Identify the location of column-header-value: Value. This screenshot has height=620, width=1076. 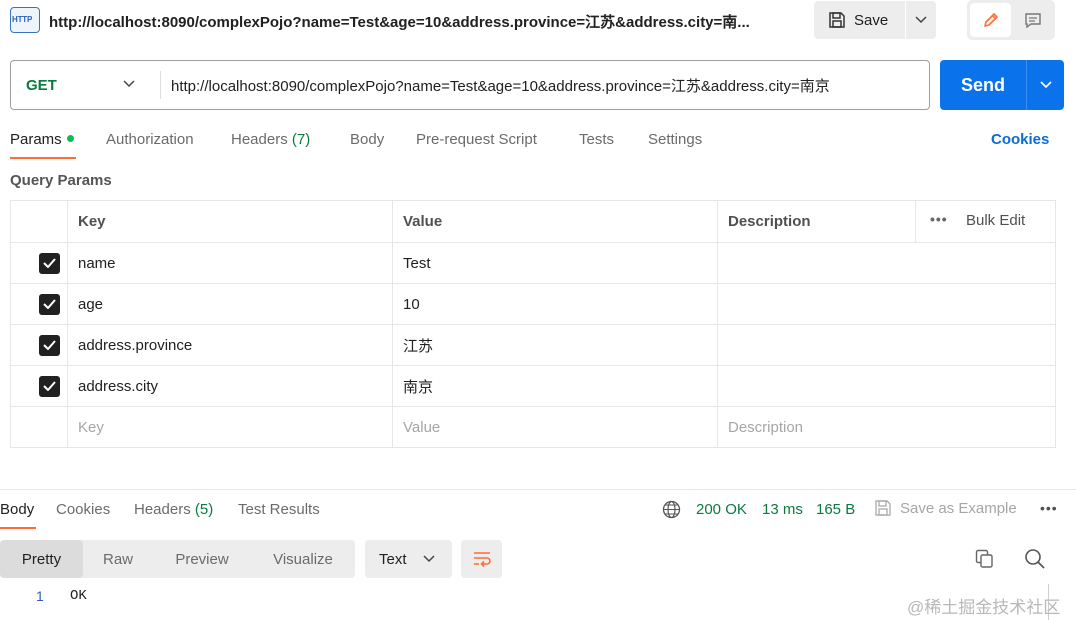
(555, 221).